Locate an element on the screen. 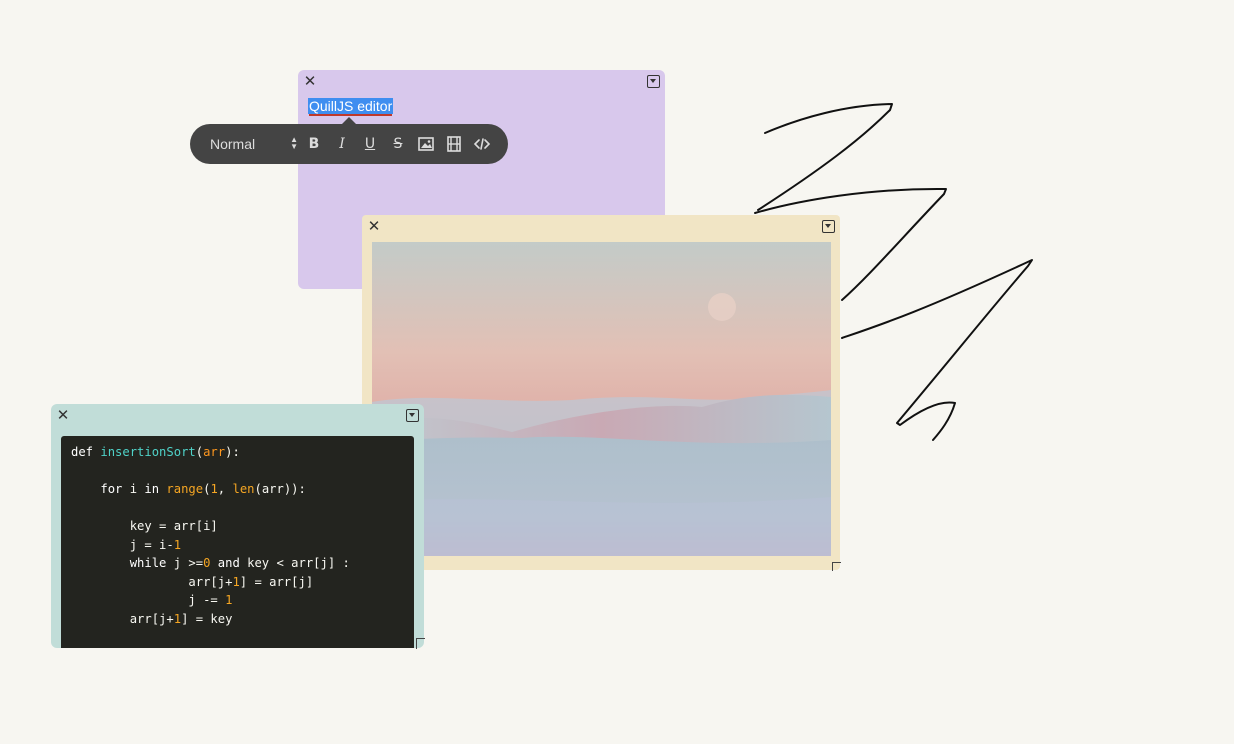  italic-icon: I is located at coordinates (342, 144).